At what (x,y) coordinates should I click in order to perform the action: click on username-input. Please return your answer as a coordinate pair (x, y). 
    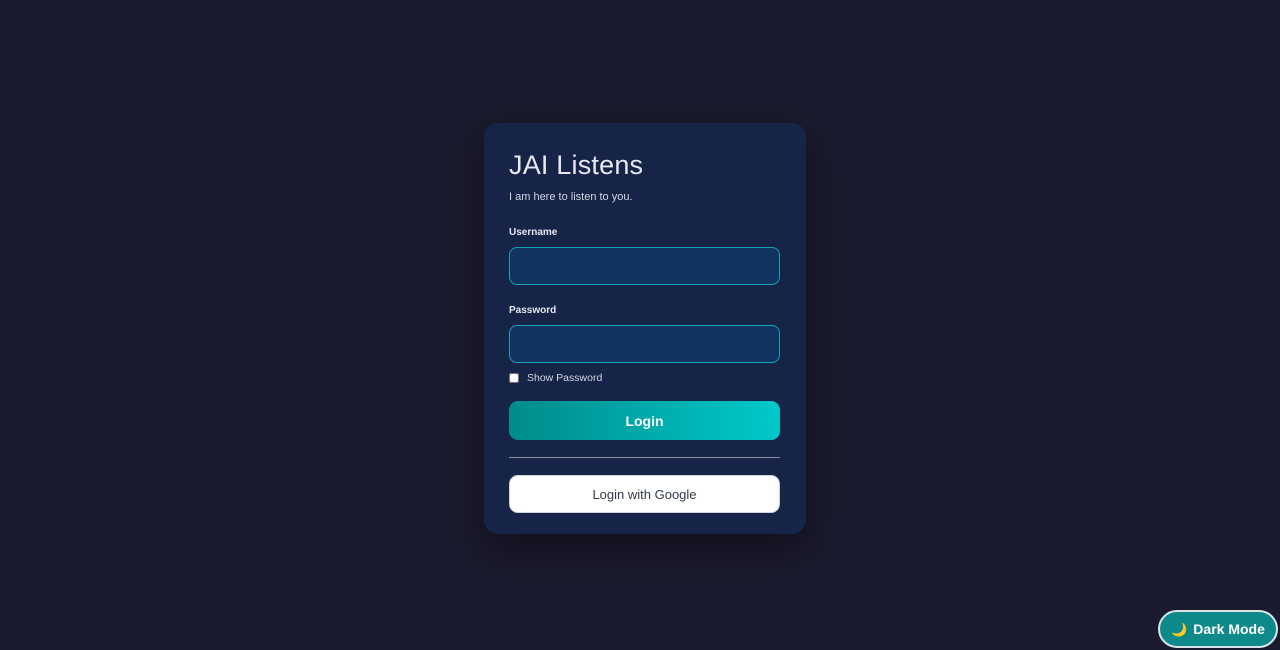
    Looking at the image, I should click on (644, 266).